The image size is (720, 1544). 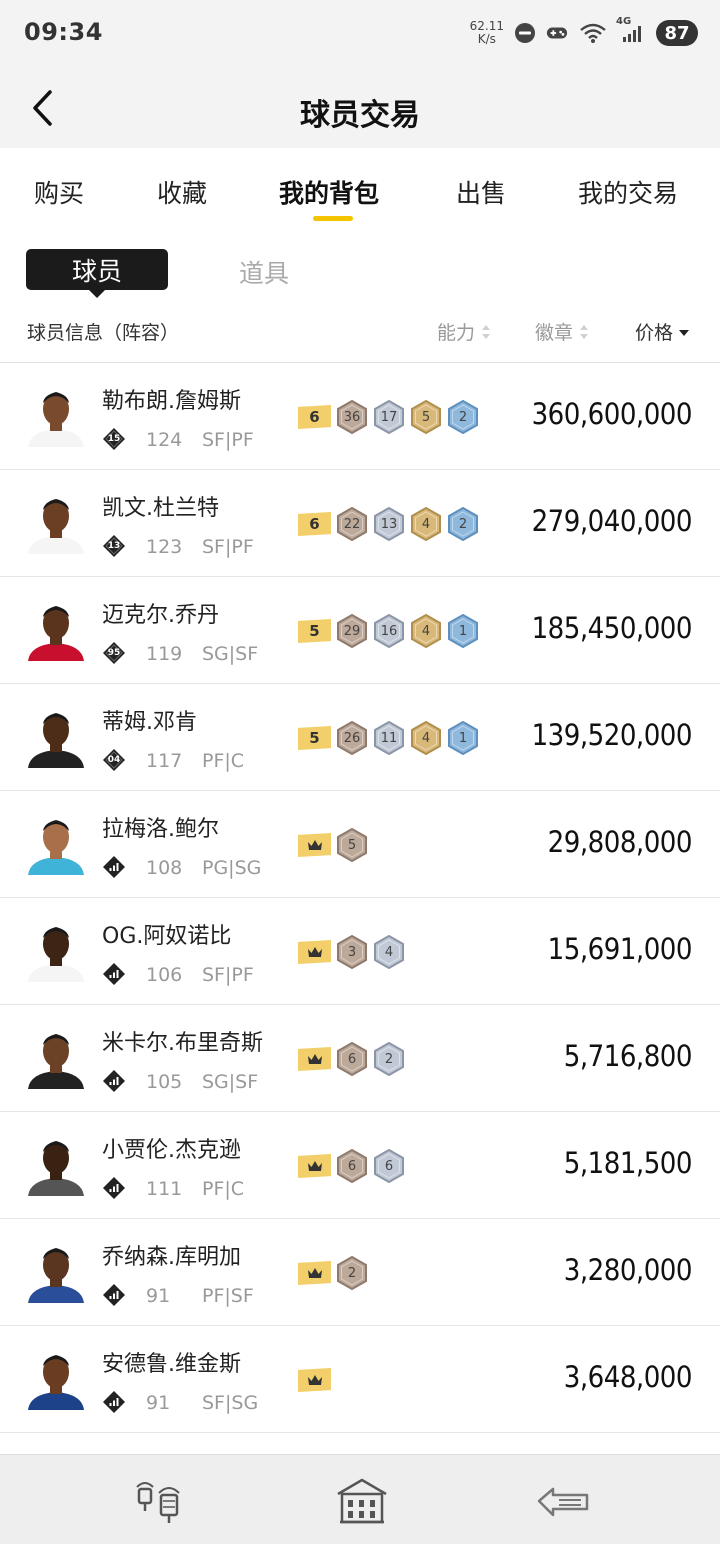 I want to click on player-badges: 6 6, so click(x=351, y=1166).